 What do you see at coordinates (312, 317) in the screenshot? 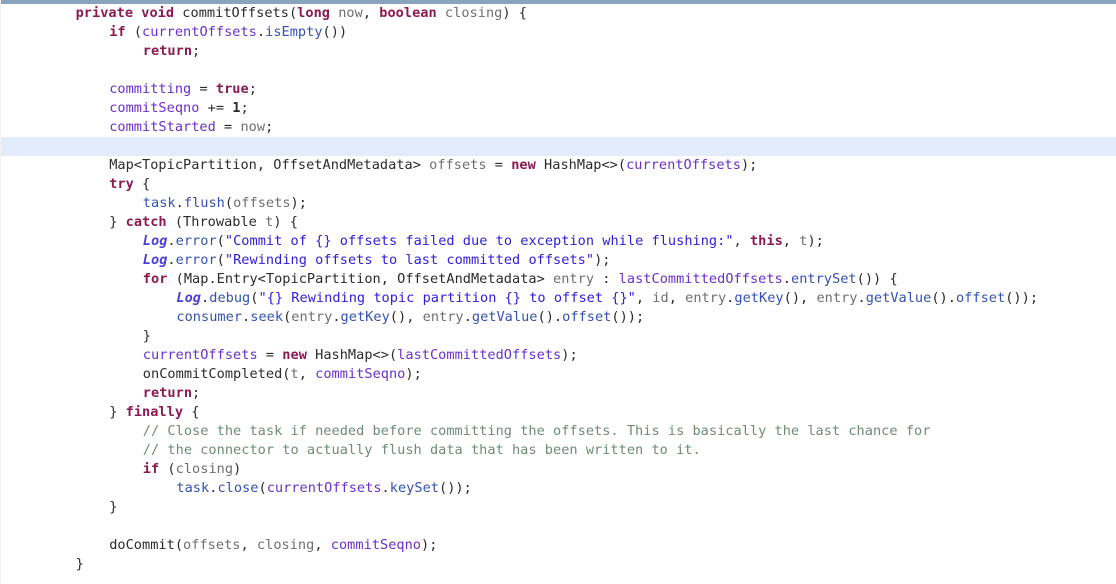
I see `code-token-local: entry` at bounding box center [312, 317].